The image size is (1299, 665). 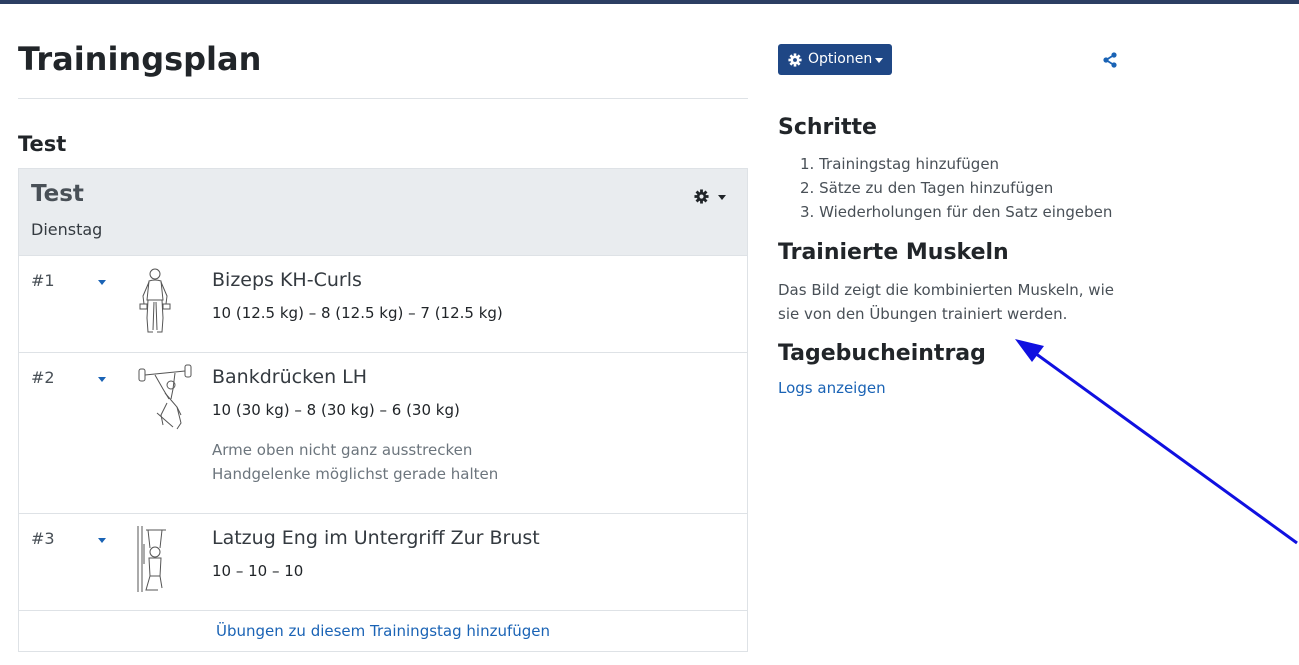 What do you see at coordinates (832, 388) in the screenshot?
I see `logs-link: Logs anzeigen` at bounding box center [832, 388].